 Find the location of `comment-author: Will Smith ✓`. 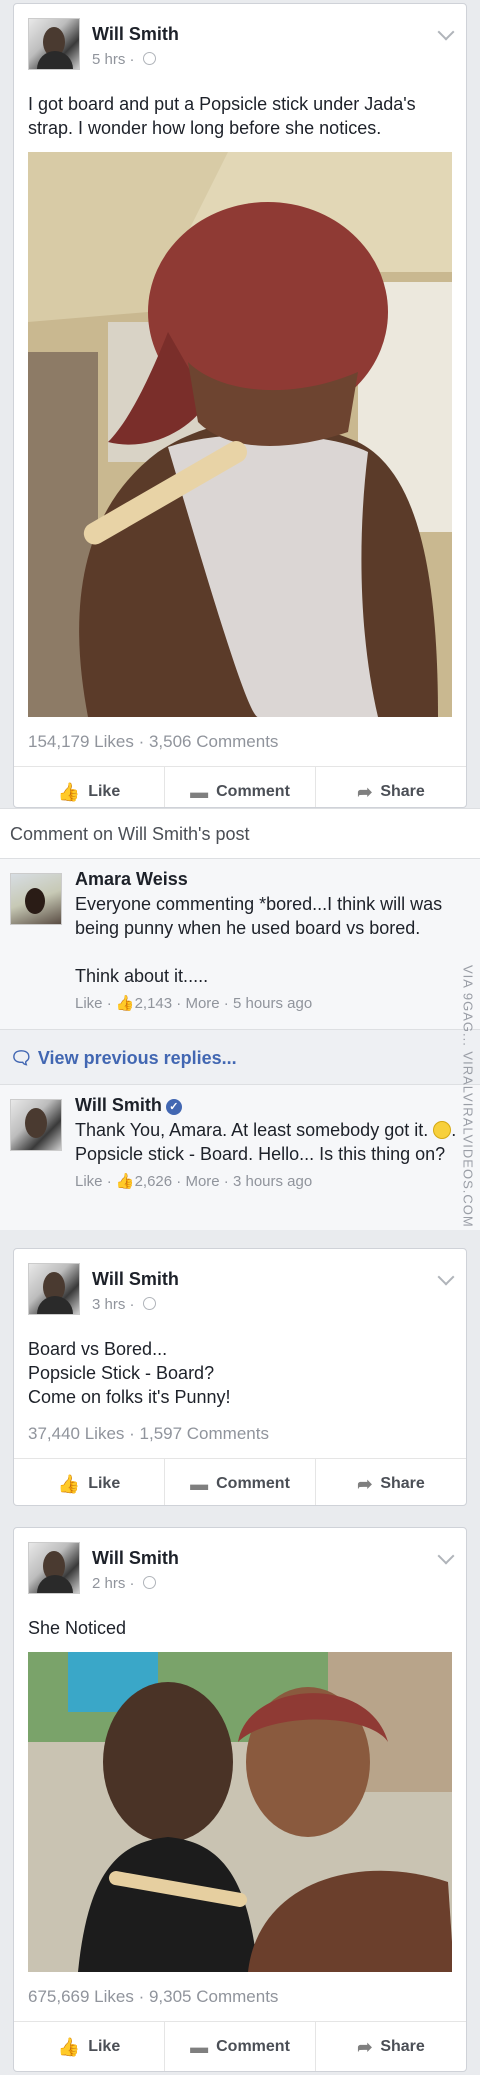

comment-author: Will Smith ✓ is located at coordinates (272, 1105).